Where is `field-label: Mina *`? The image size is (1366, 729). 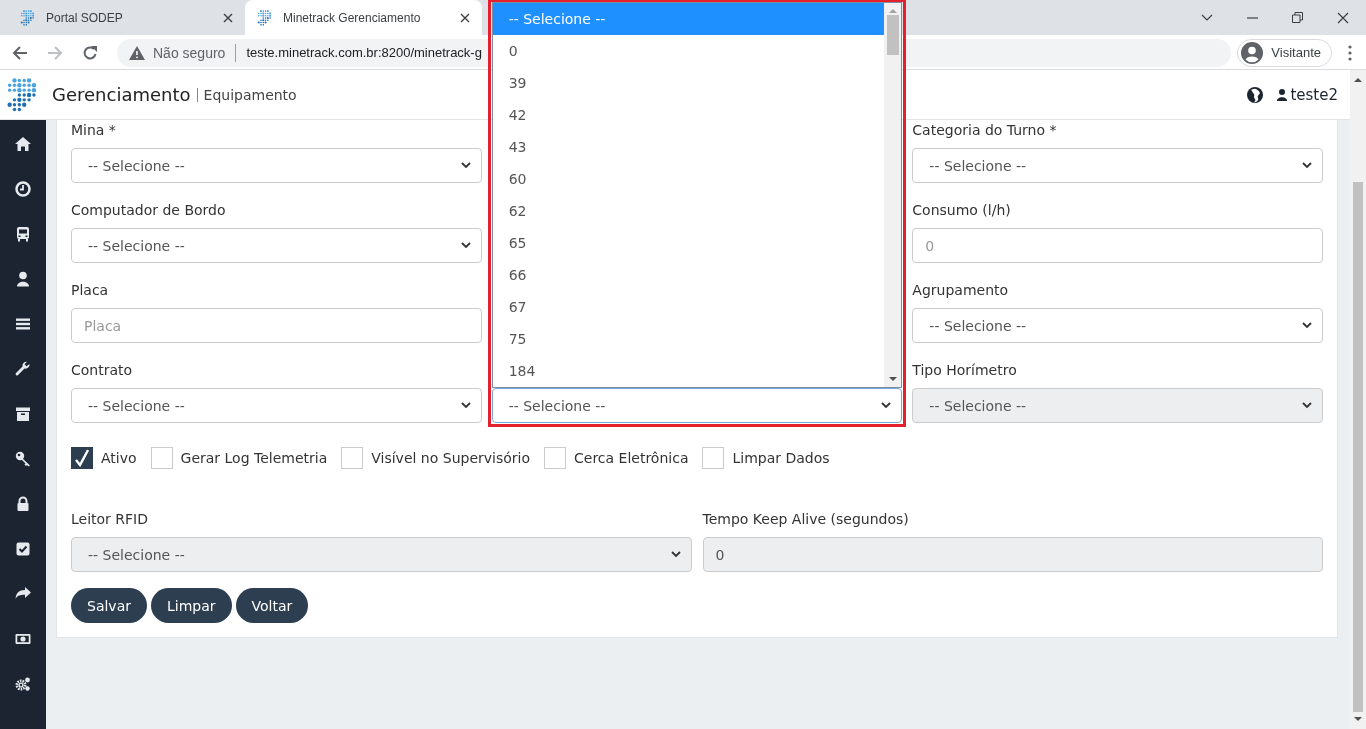 field-label: Mina * is located at coordinates (94, 130).